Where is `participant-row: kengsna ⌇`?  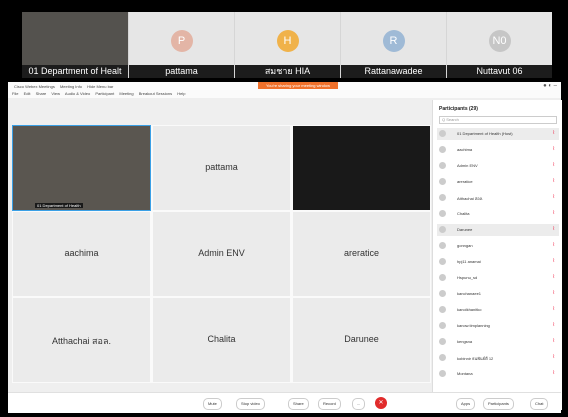 participant-row: kengsna ⌇ is located at coordinates (498, 342).